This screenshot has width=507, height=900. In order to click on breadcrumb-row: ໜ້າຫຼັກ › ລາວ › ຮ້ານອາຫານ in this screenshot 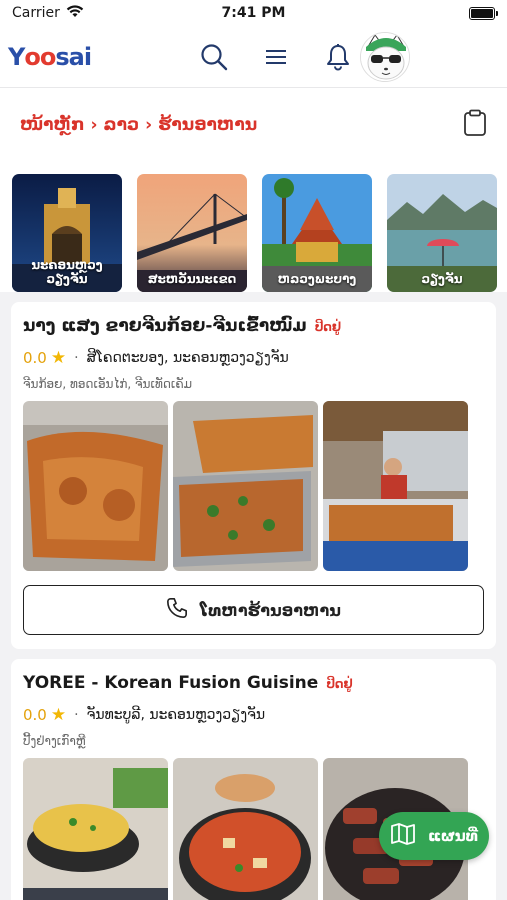, I will do `click(253, 125)`.